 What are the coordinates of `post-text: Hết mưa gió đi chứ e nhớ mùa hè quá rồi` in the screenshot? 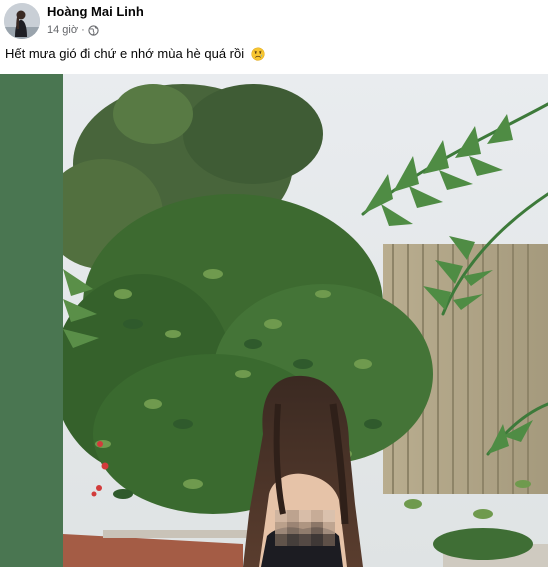 It's located at (135, 54).